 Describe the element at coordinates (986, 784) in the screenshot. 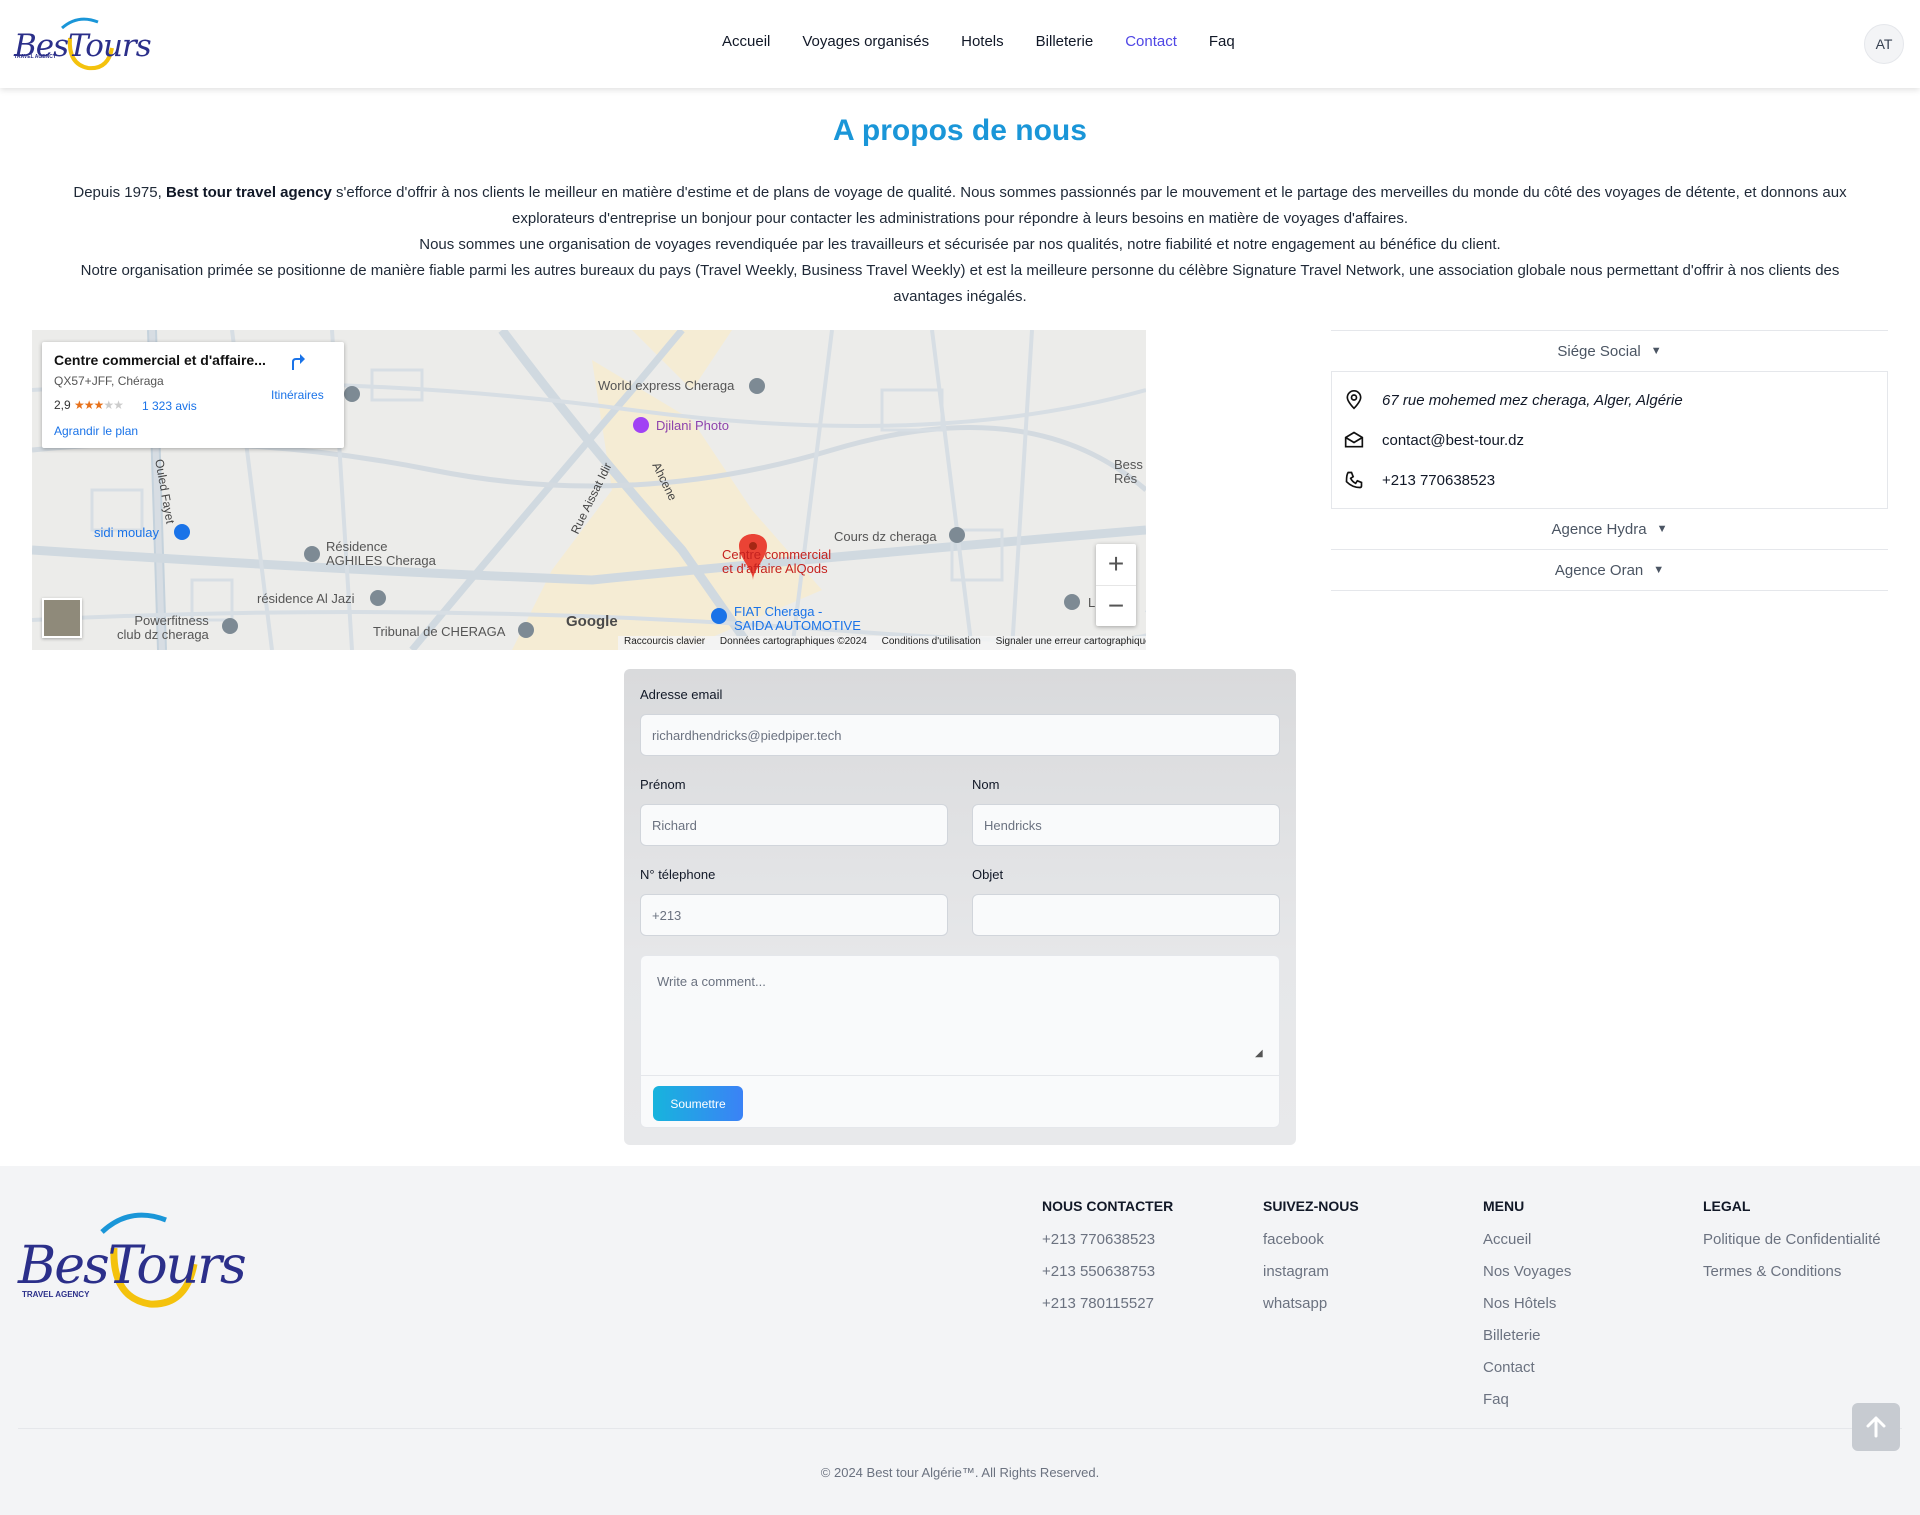

I see `nom-label: Nom` at that location.